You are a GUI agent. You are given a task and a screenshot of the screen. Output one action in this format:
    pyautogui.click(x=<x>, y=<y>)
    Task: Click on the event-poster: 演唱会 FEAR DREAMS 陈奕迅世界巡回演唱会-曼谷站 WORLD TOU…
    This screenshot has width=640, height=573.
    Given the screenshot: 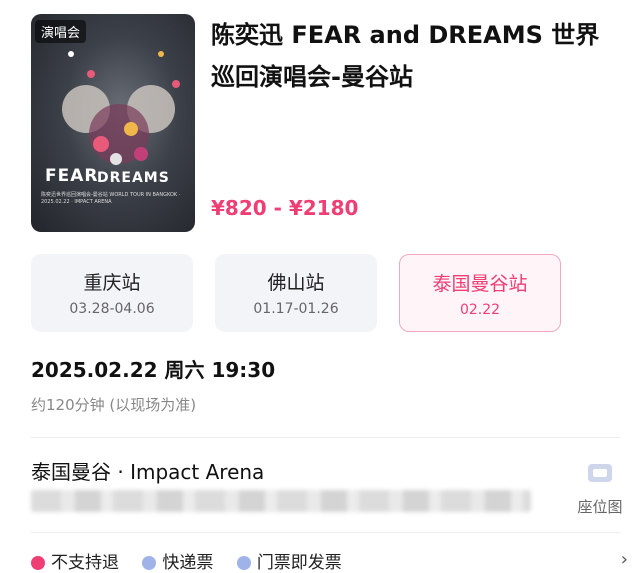 What is the action you would take?
    pyautogui.click(x=113, y=123)
    